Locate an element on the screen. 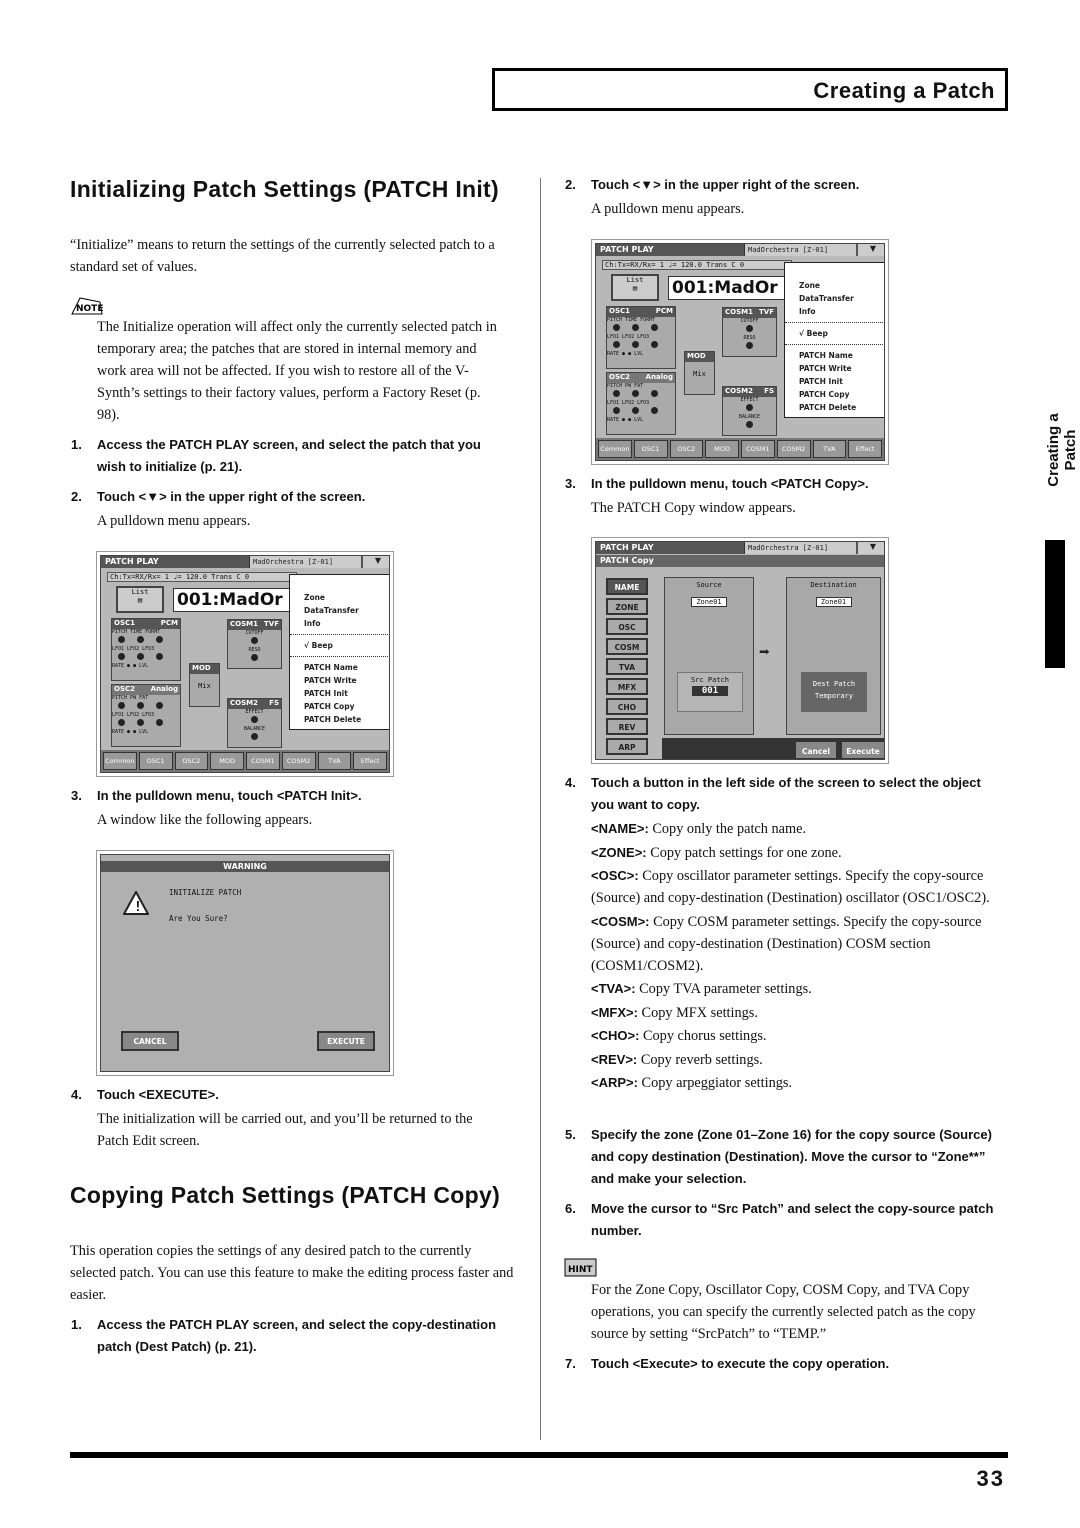 This screenshot has width=1080, height=1528. cancel-button: Cancel is located at coordinates (816, 749).